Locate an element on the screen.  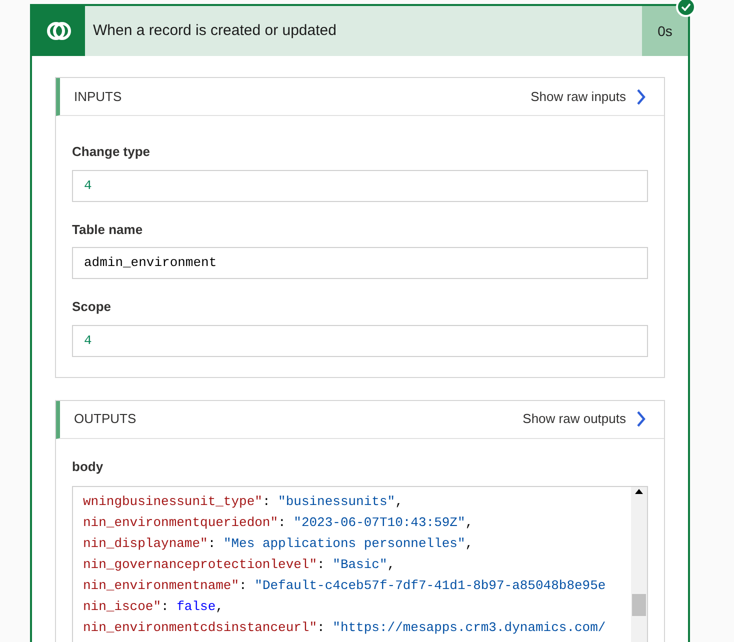
field-label: Scope is located at coordinates (92, 307).